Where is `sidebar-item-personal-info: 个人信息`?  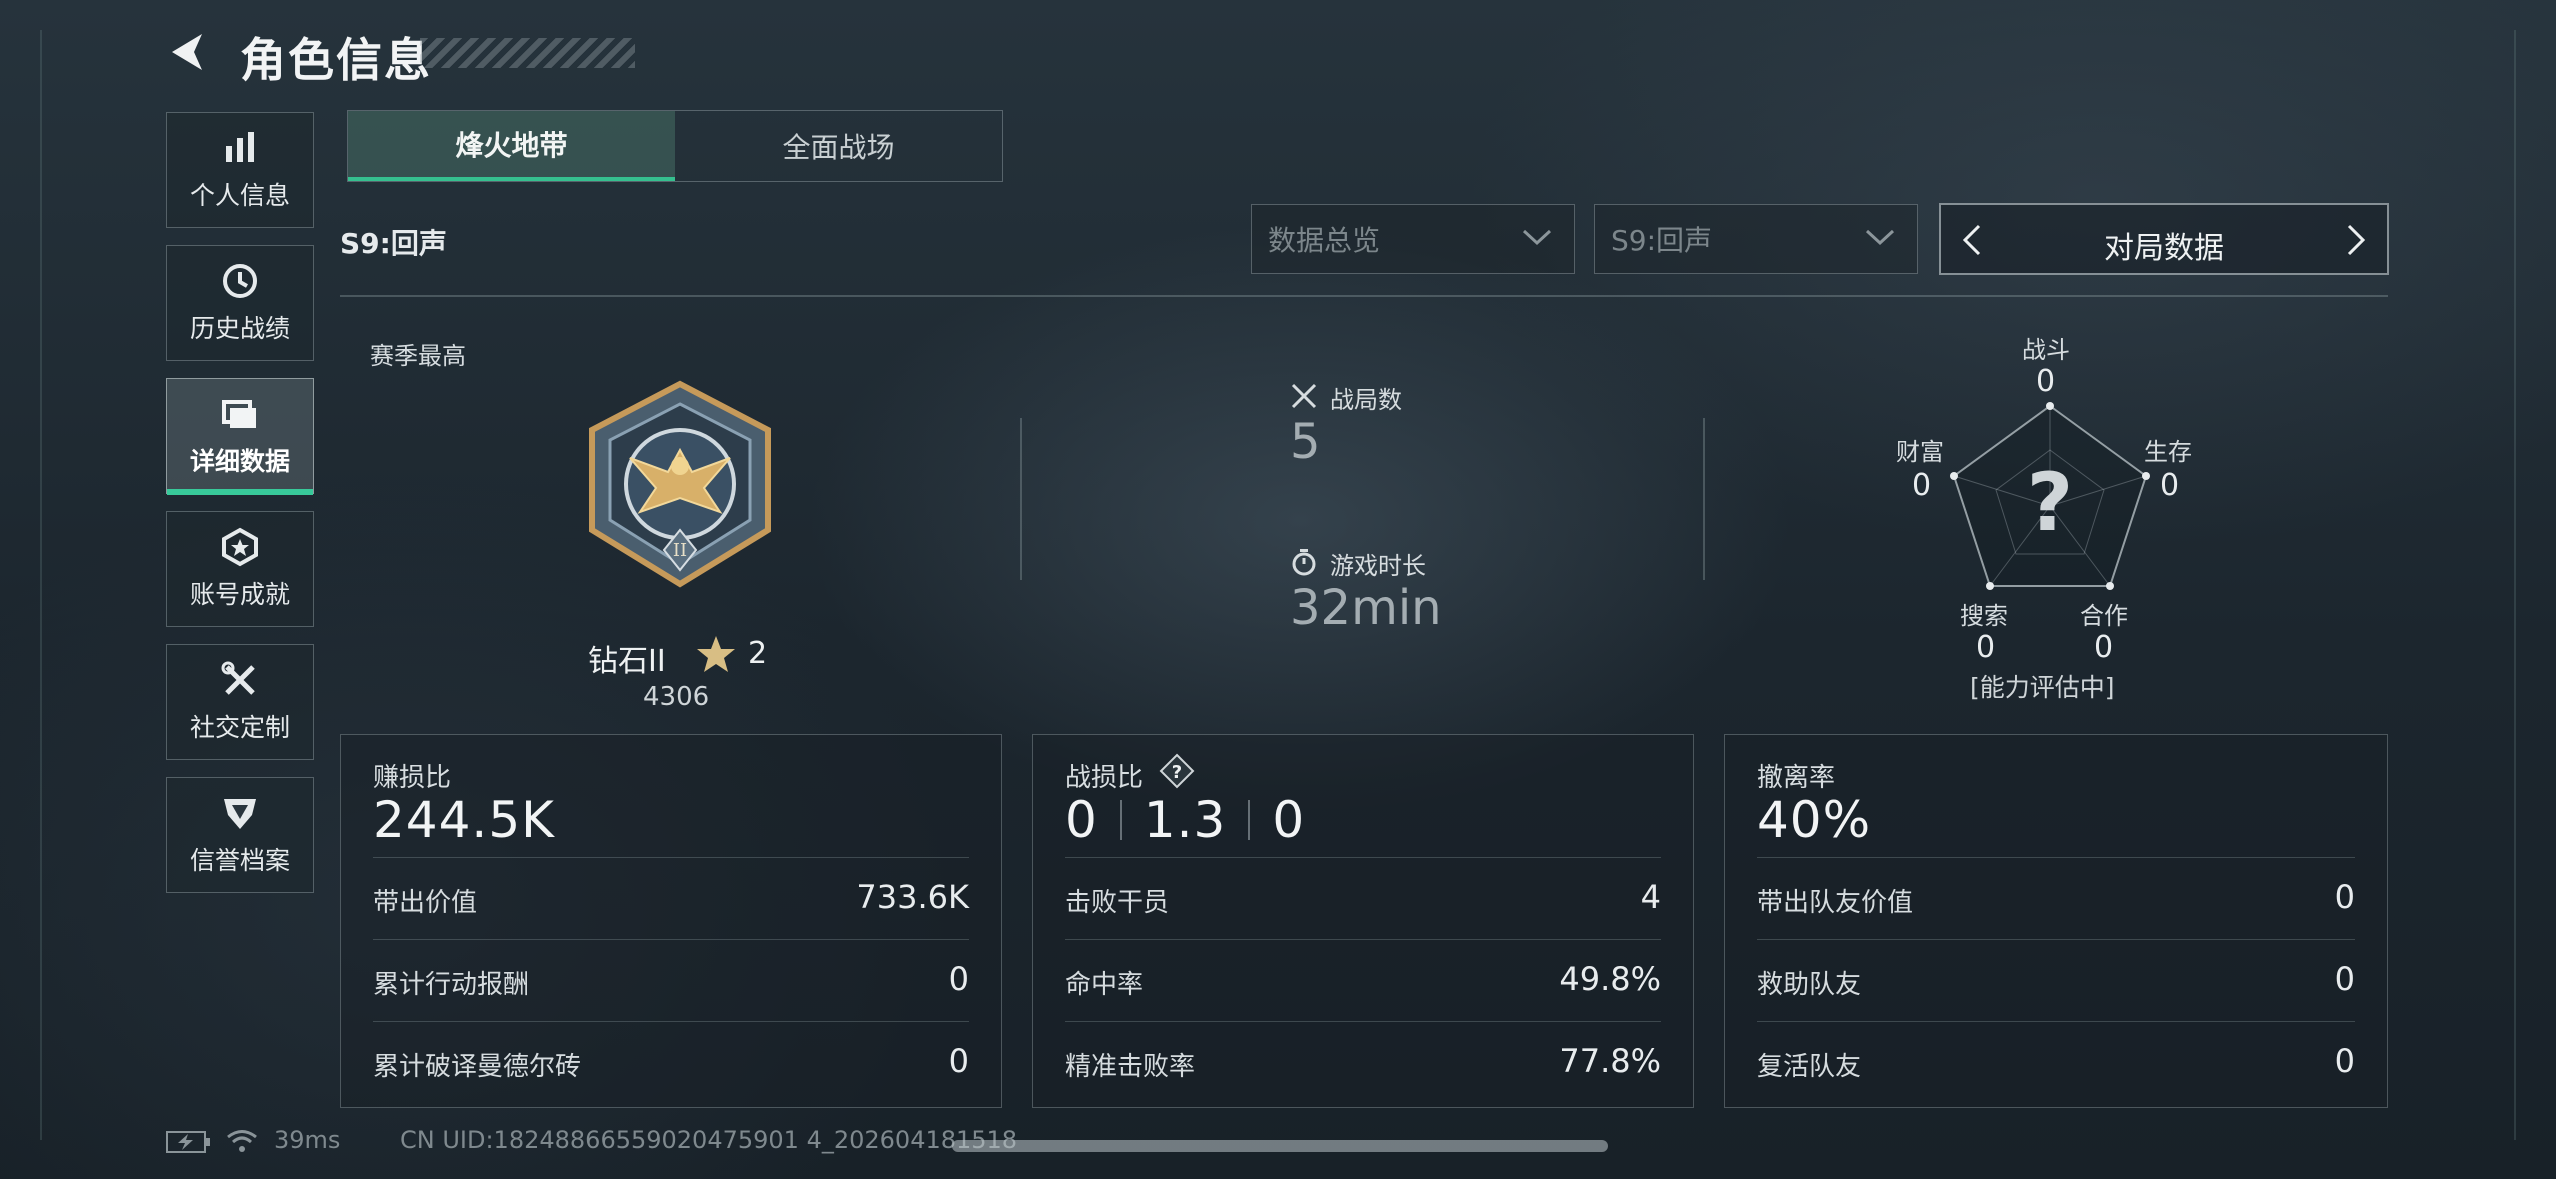
sidebar-item-personal-info: 个人信息 is located at coordinates (240, 170).